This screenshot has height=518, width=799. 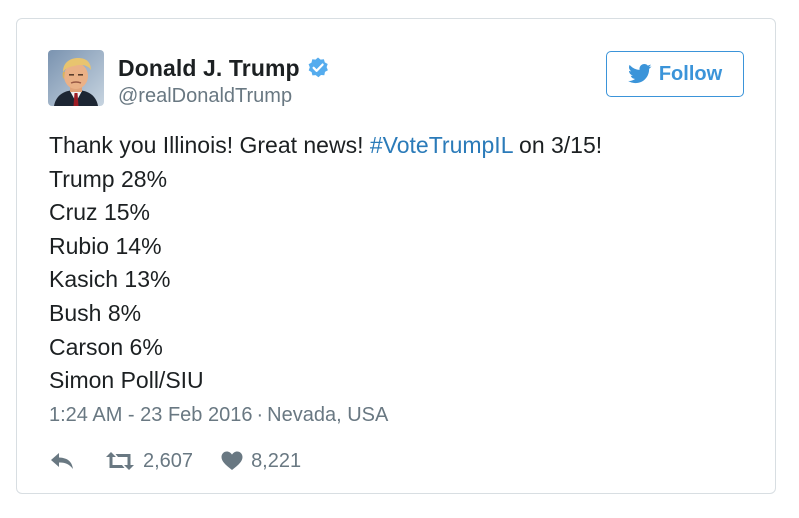 What do you see at coordinates (120, 461) in the screenshot?
I see `retweet-icon` at bounding box center [120, 461].